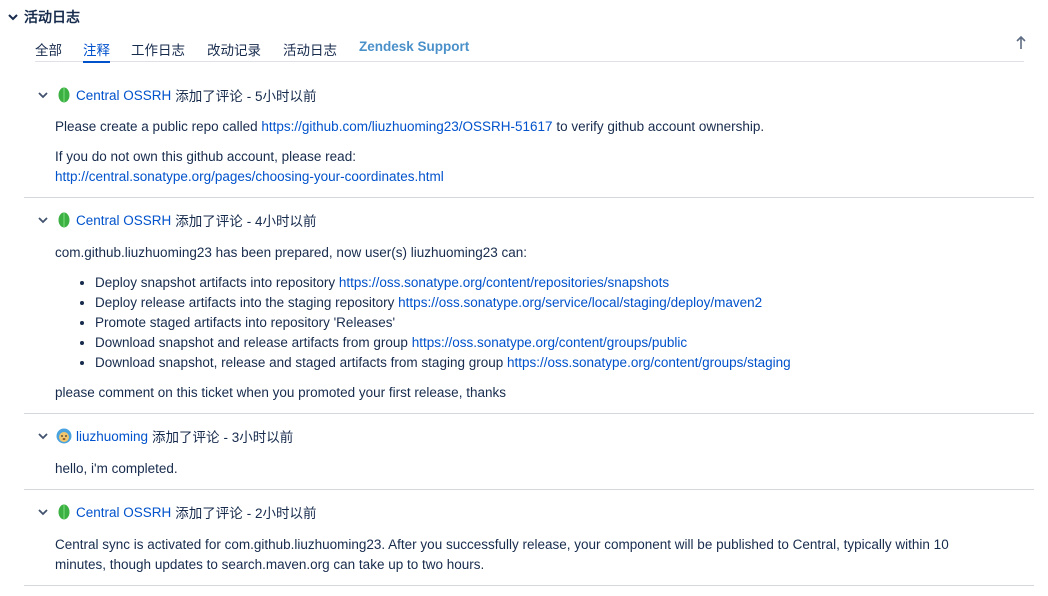 Image resolution: width=1048 pixels, height=596 pixels. Describe the element at coordinates (529, 50) in the screenshot. I see `tab-bar: 全部 注释 工作日志 改动记录 活动日志 Zendesk Support` at that location.